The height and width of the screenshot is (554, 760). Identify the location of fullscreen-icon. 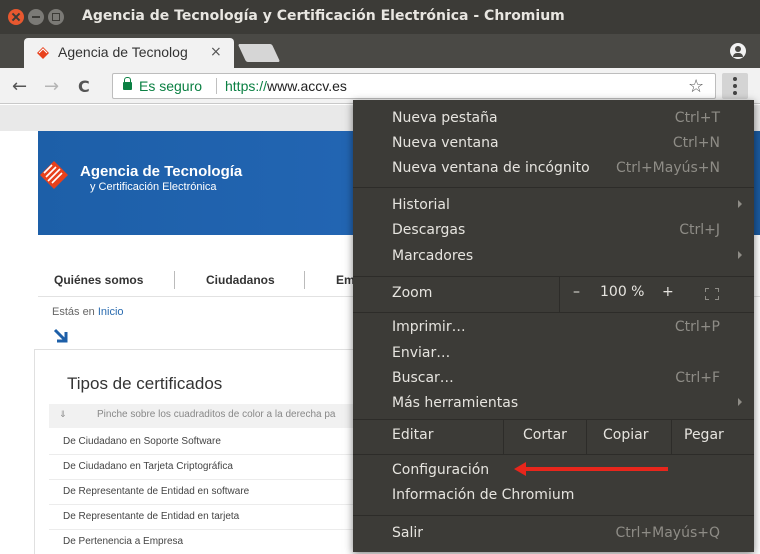
(712, 294).